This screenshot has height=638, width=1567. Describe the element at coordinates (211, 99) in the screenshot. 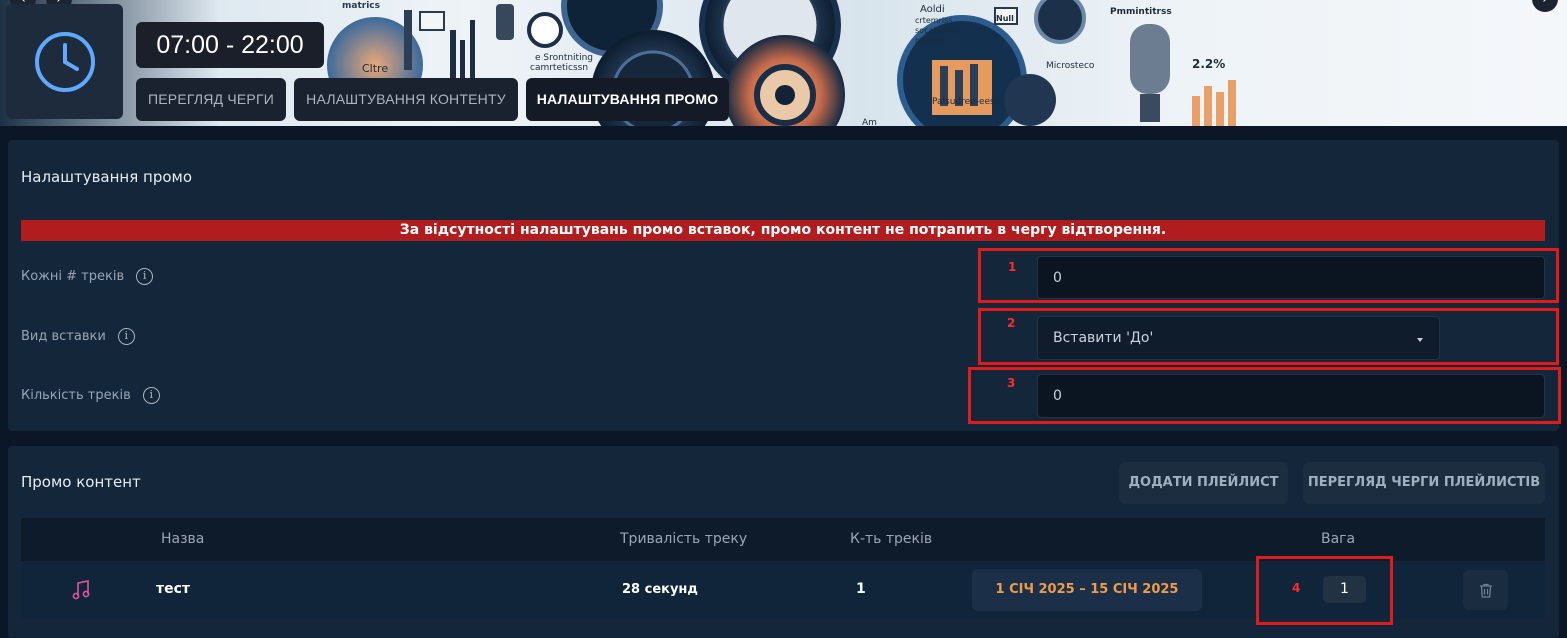

I see `tab-queue-view: ПЕРЕГЛЯД ЧЕРГИ` at that location.